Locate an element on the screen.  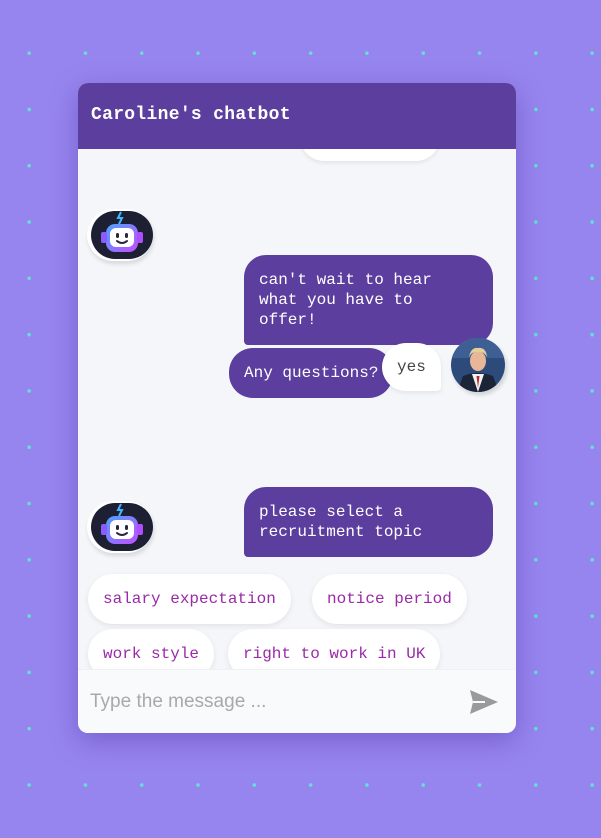
user-avatar is located at coordinates (478, 365).